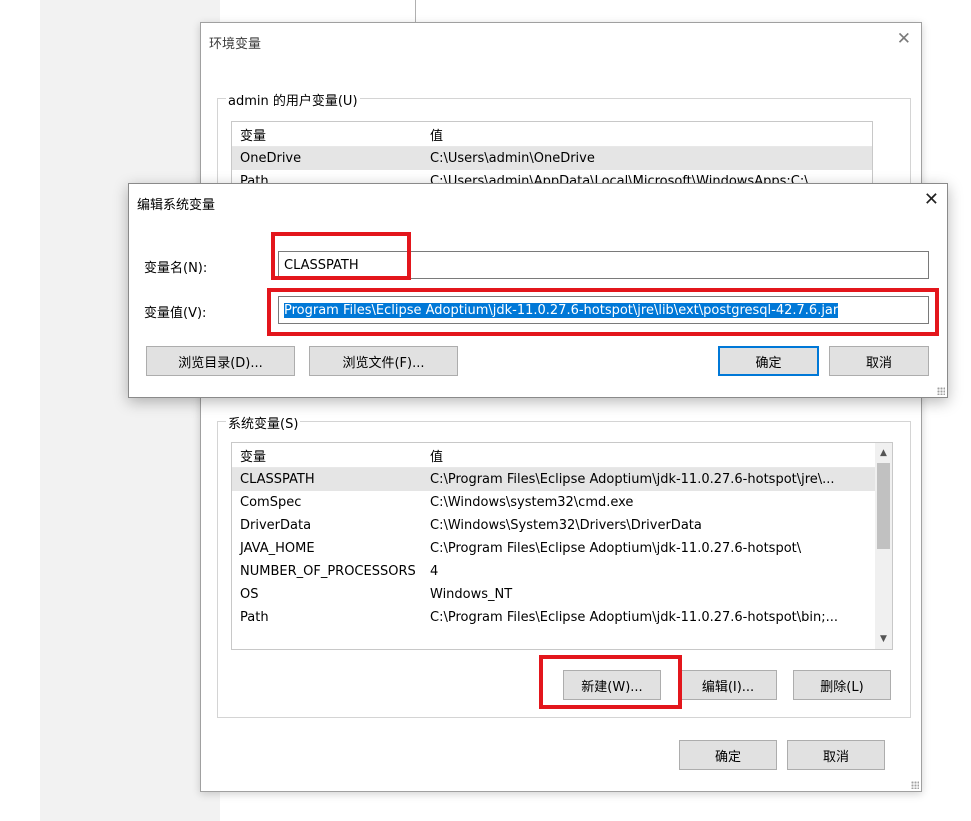 The image size is (971, 821). I want to click on table-row: NUMBER_OF_PROCESSORS 4, so click(553, 571).